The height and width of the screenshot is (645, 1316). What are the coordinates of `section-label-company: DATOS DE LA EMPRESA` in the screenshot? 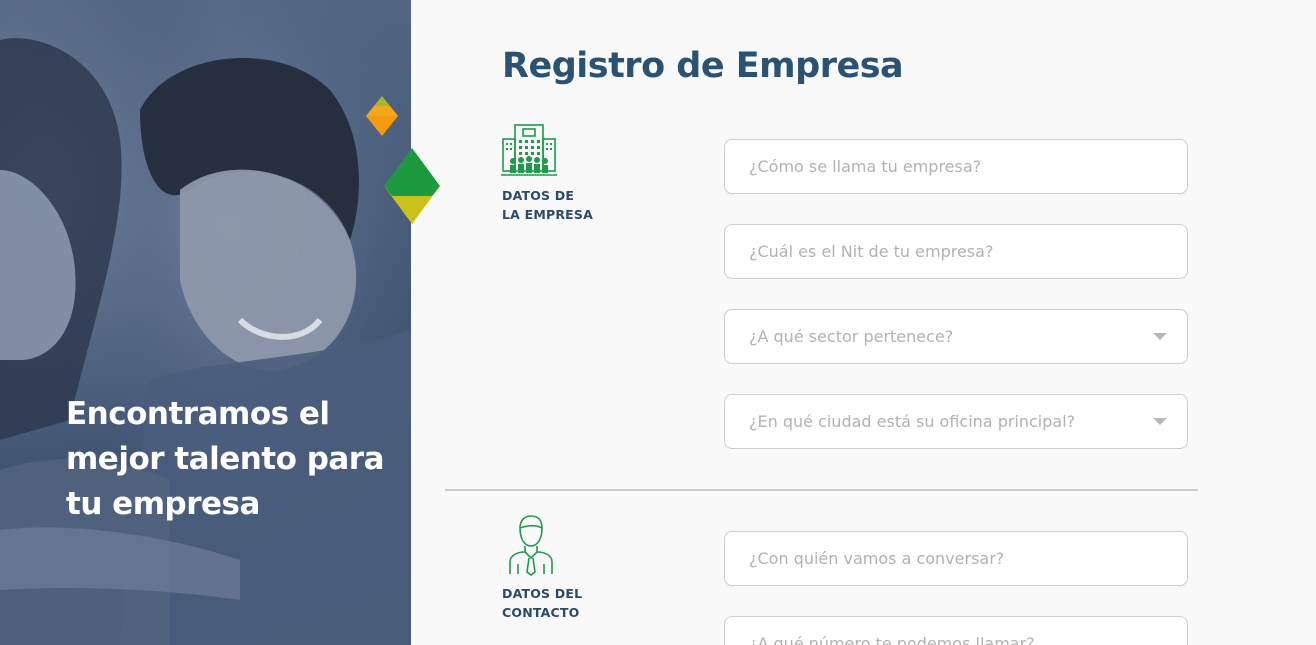 It's located at (567, 205).